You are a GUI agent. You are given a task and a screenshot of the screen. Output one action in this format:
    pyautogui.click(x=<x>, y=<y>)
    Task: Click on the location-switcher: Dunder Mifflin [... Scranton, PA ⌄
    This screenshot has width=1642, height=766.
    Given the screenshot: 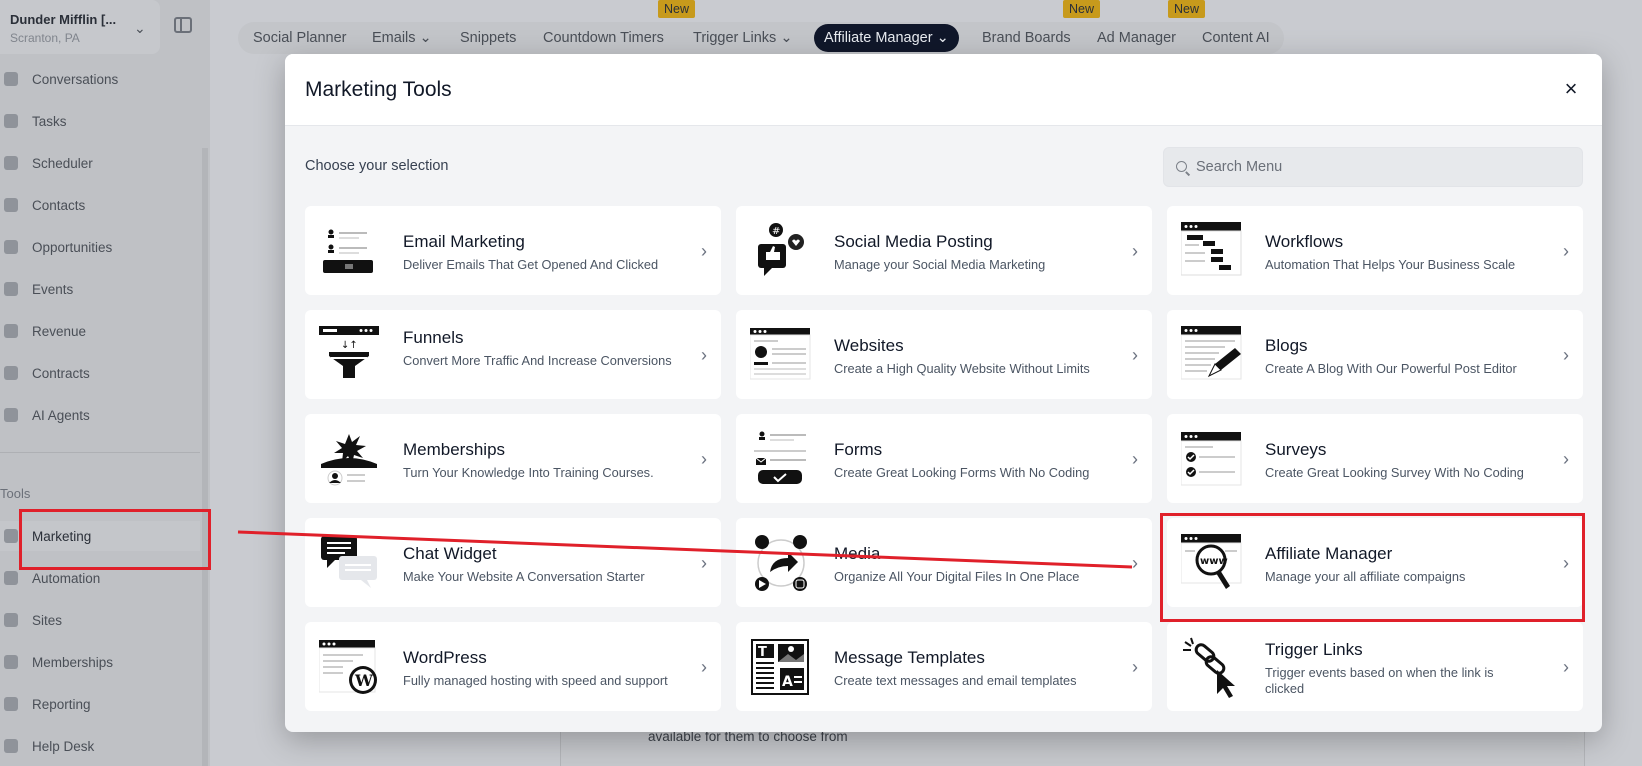 What is the action you would take?
    pyautogui.click(x=80, y=27)
    